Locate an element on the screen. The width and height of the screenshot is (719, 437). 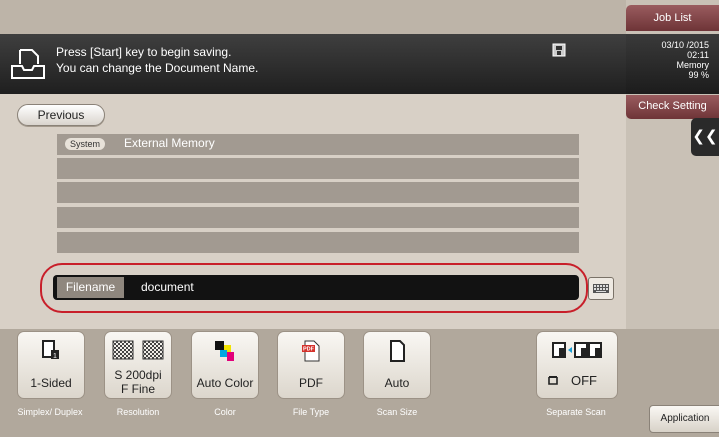
check-setting-button: Check Setting is located at coordinates (672, 107).